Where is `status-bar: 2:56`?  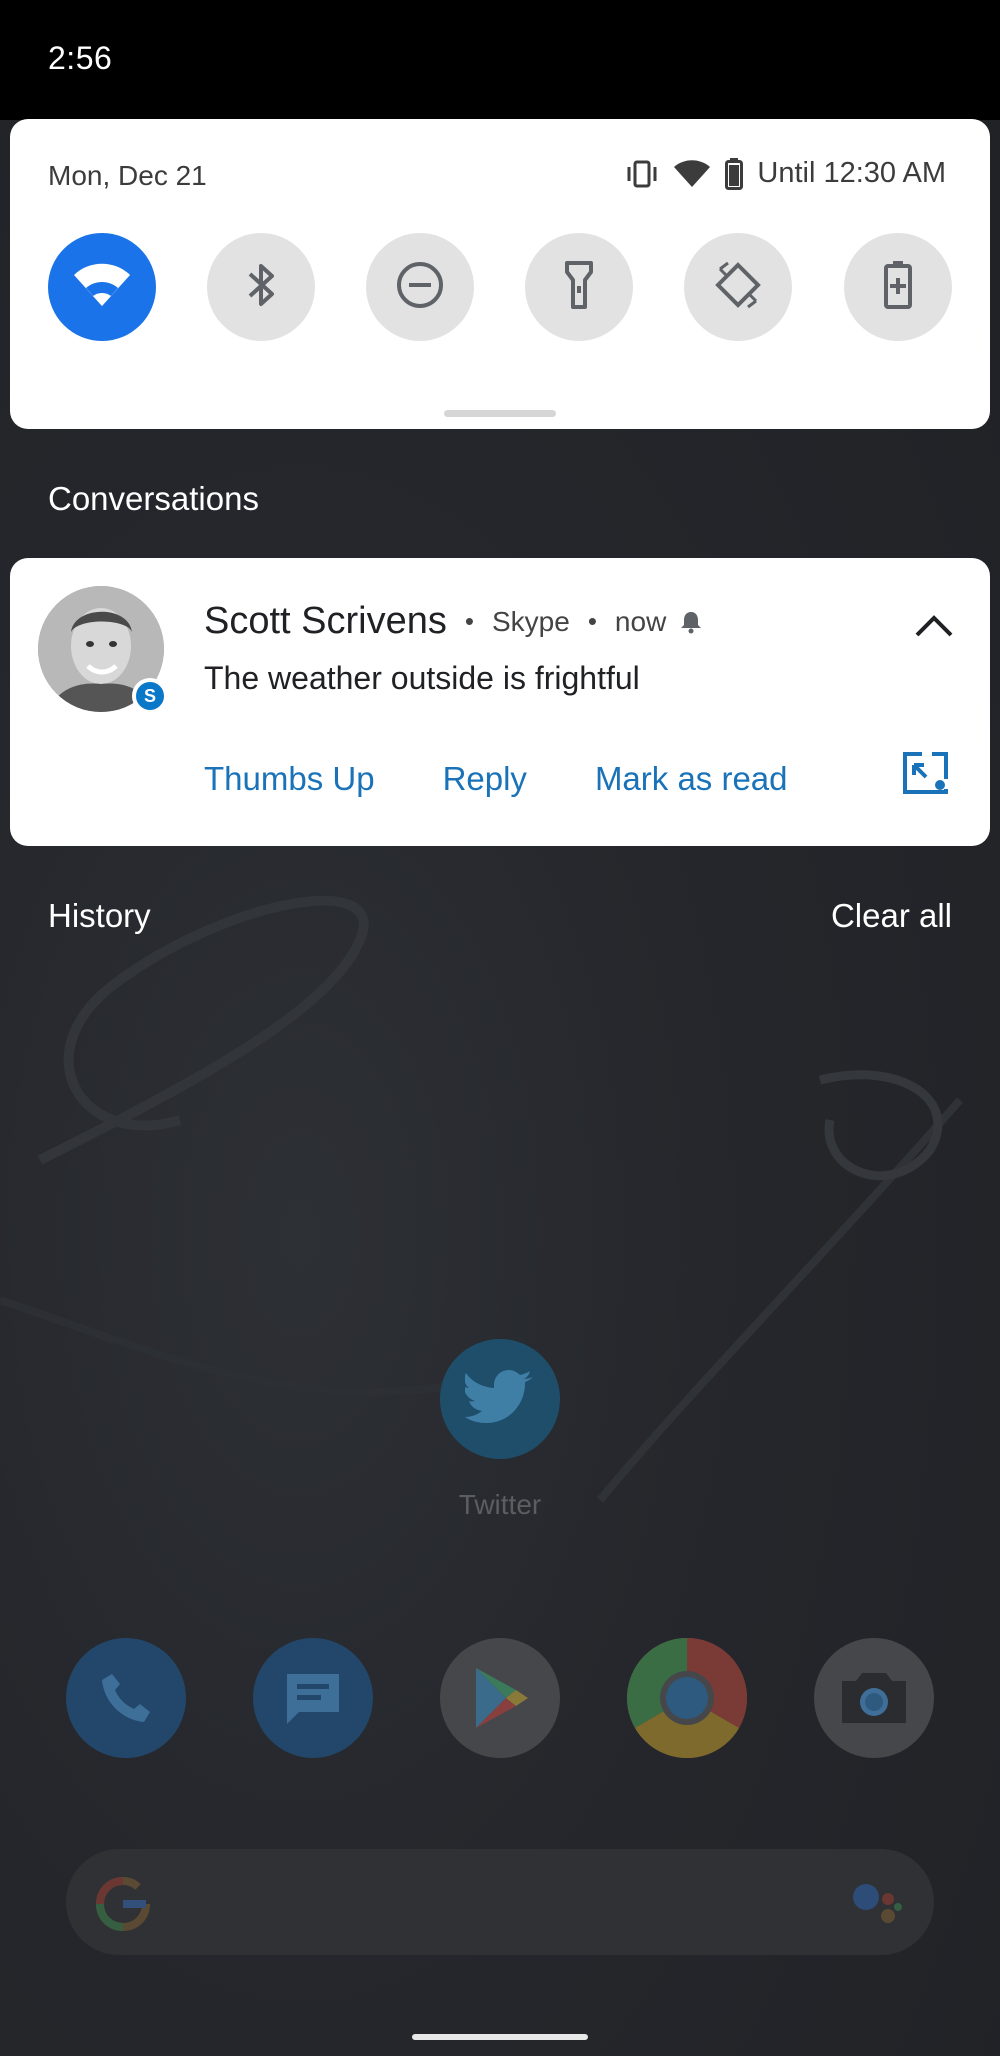
status-bar: 2:56 is located at coordinates (500, 60).